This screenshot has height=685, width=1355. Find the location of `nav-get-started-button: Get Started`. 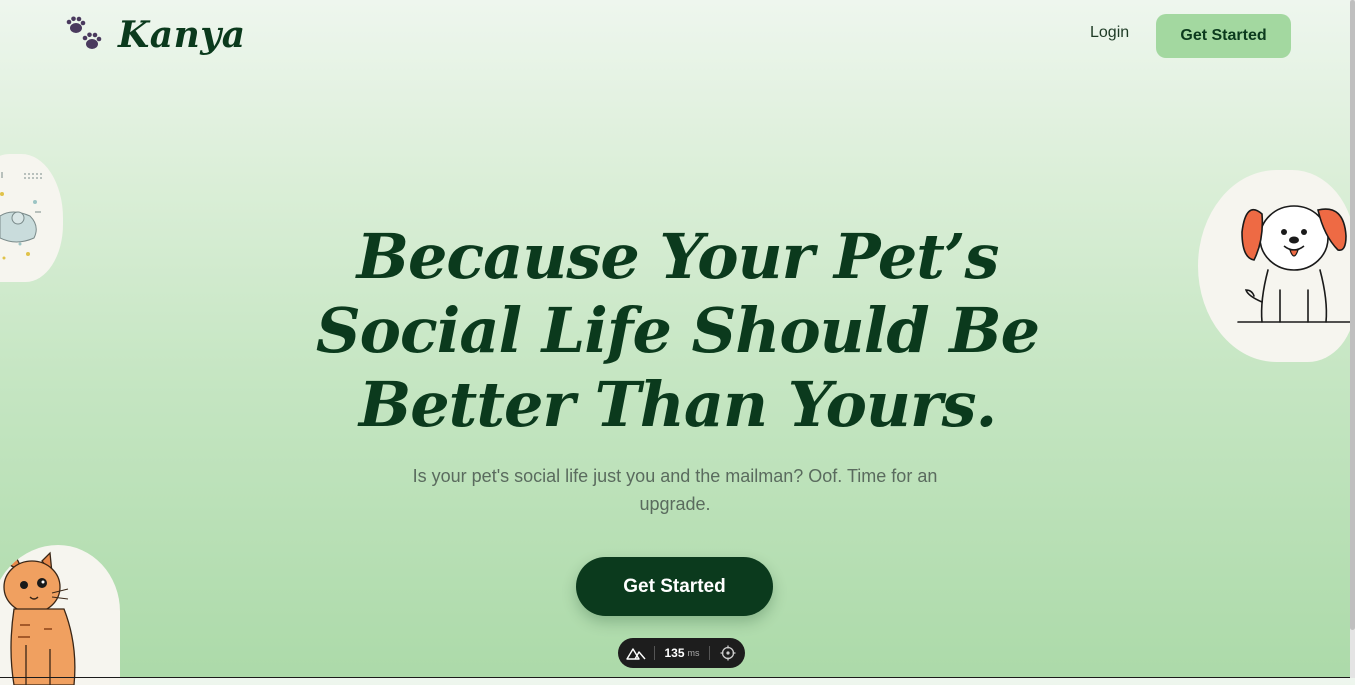

nav-get-started-button: Get Started is located at coordinates (1223, 36).